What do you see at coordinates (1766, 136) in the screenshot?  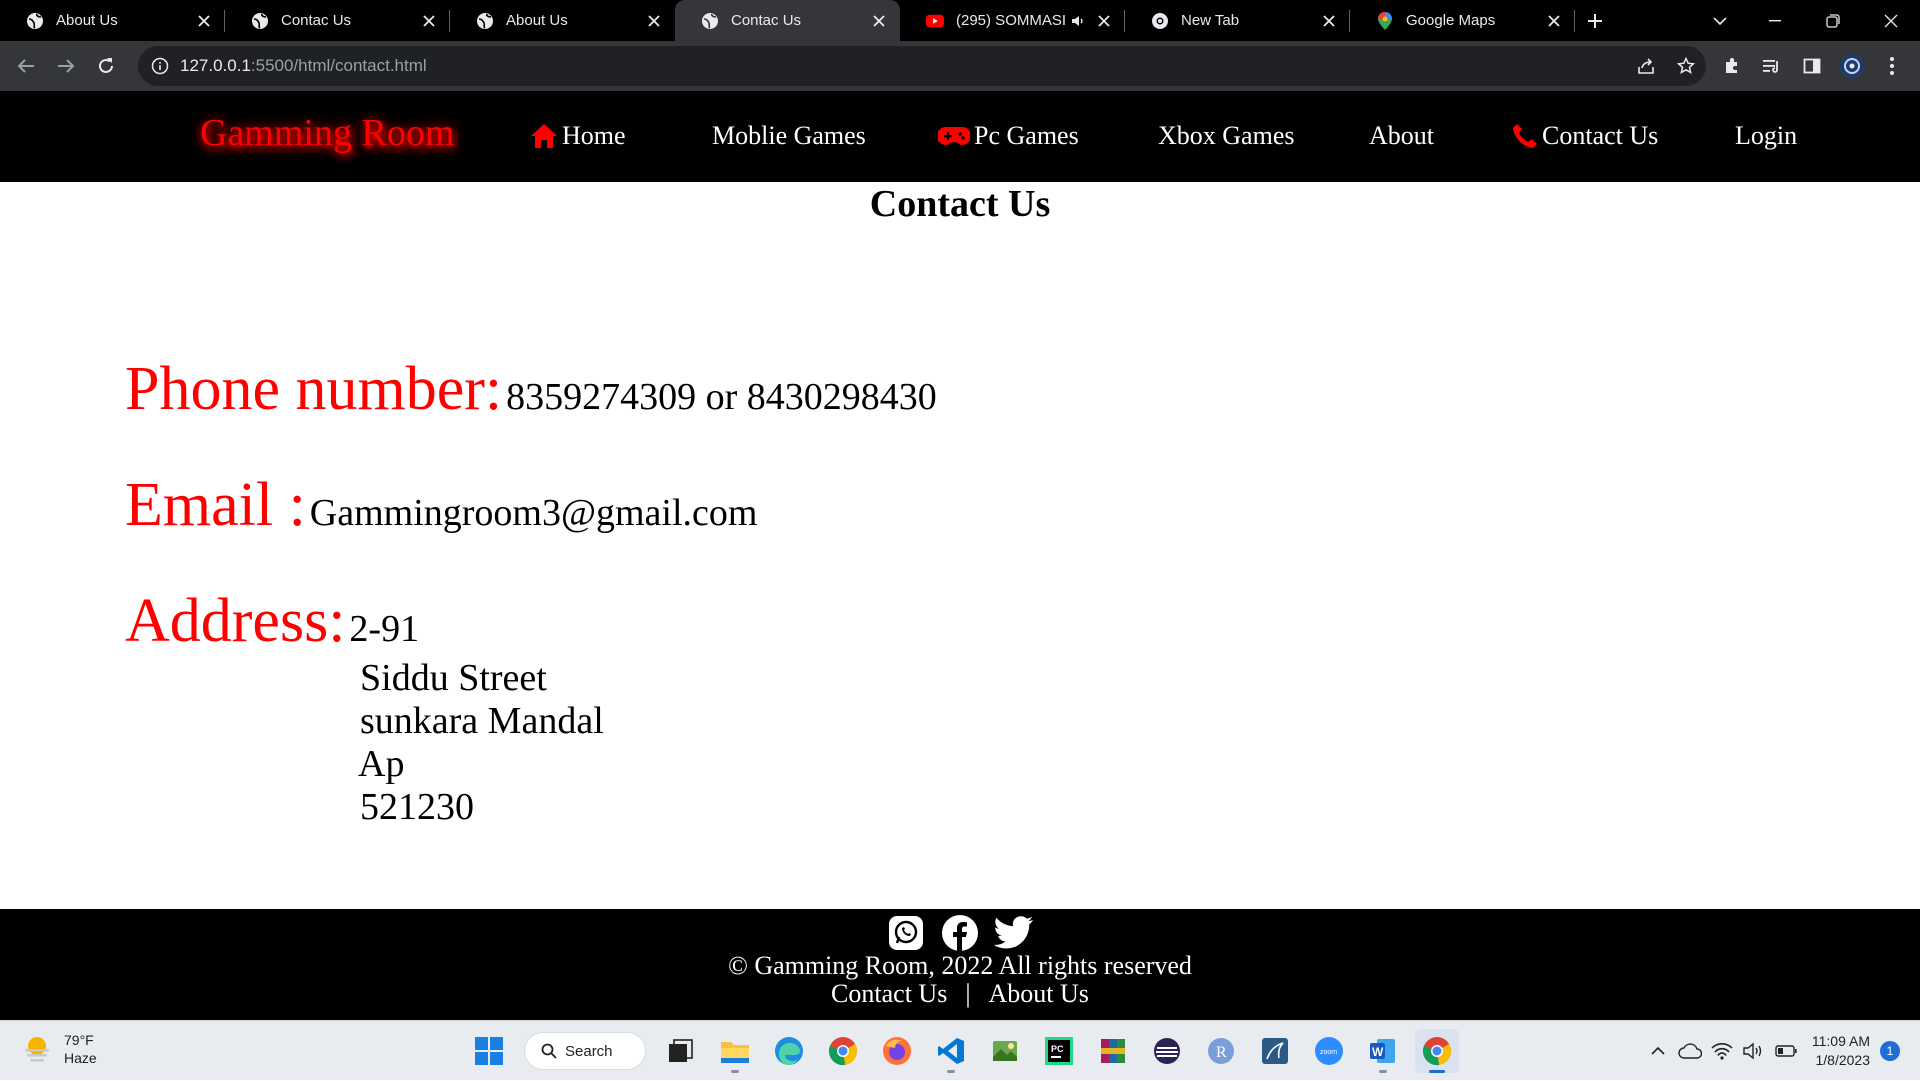 I see `nav-login: Login` at bounding box center [1766, 136].